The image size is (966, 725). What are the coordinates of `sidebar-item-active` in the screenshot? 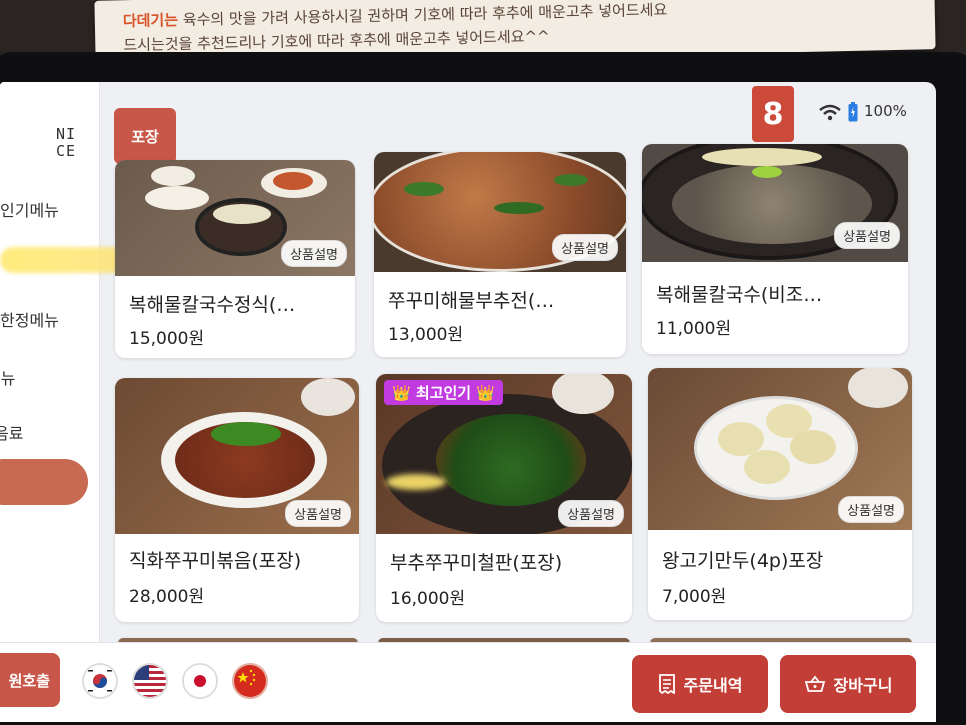 It's located at (44, 482).